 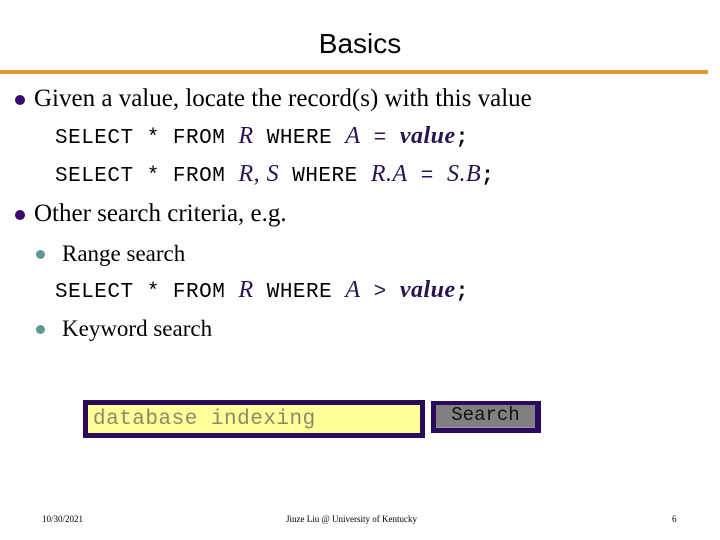 I want to click on page-number: 6, so click(x=674, y=519).